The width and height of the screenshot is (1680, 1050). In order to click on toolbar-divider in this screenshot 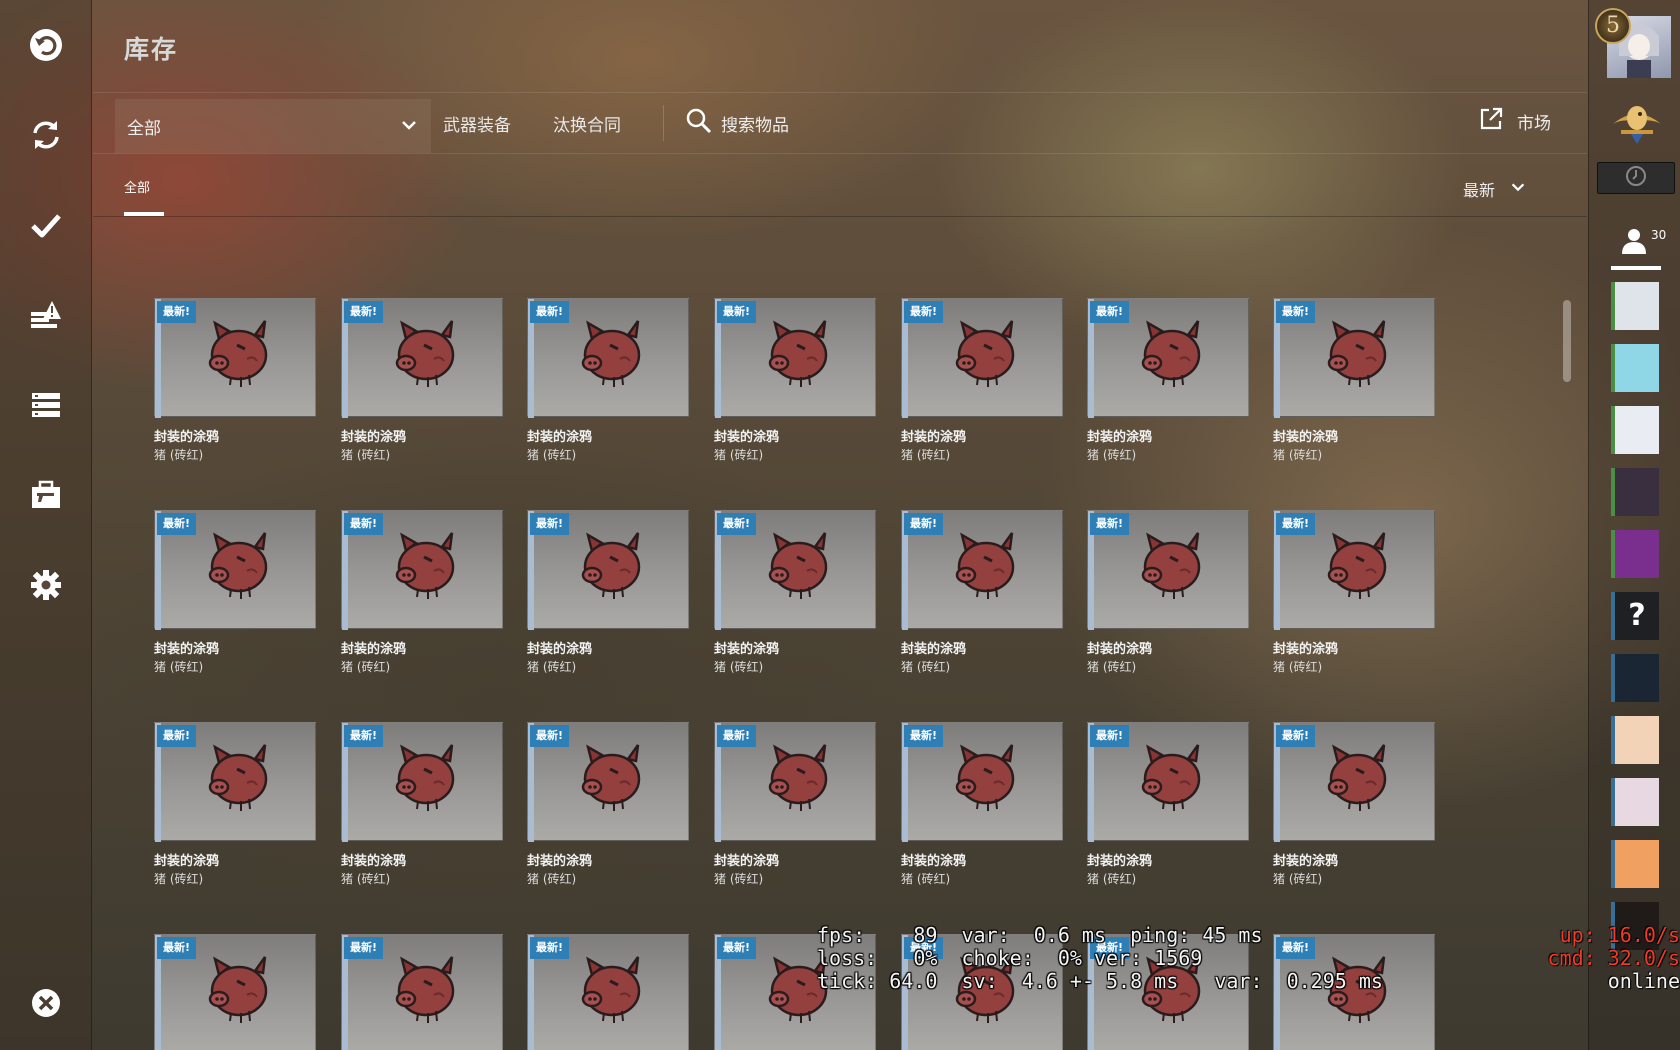, I will do `click(663, 123)`.